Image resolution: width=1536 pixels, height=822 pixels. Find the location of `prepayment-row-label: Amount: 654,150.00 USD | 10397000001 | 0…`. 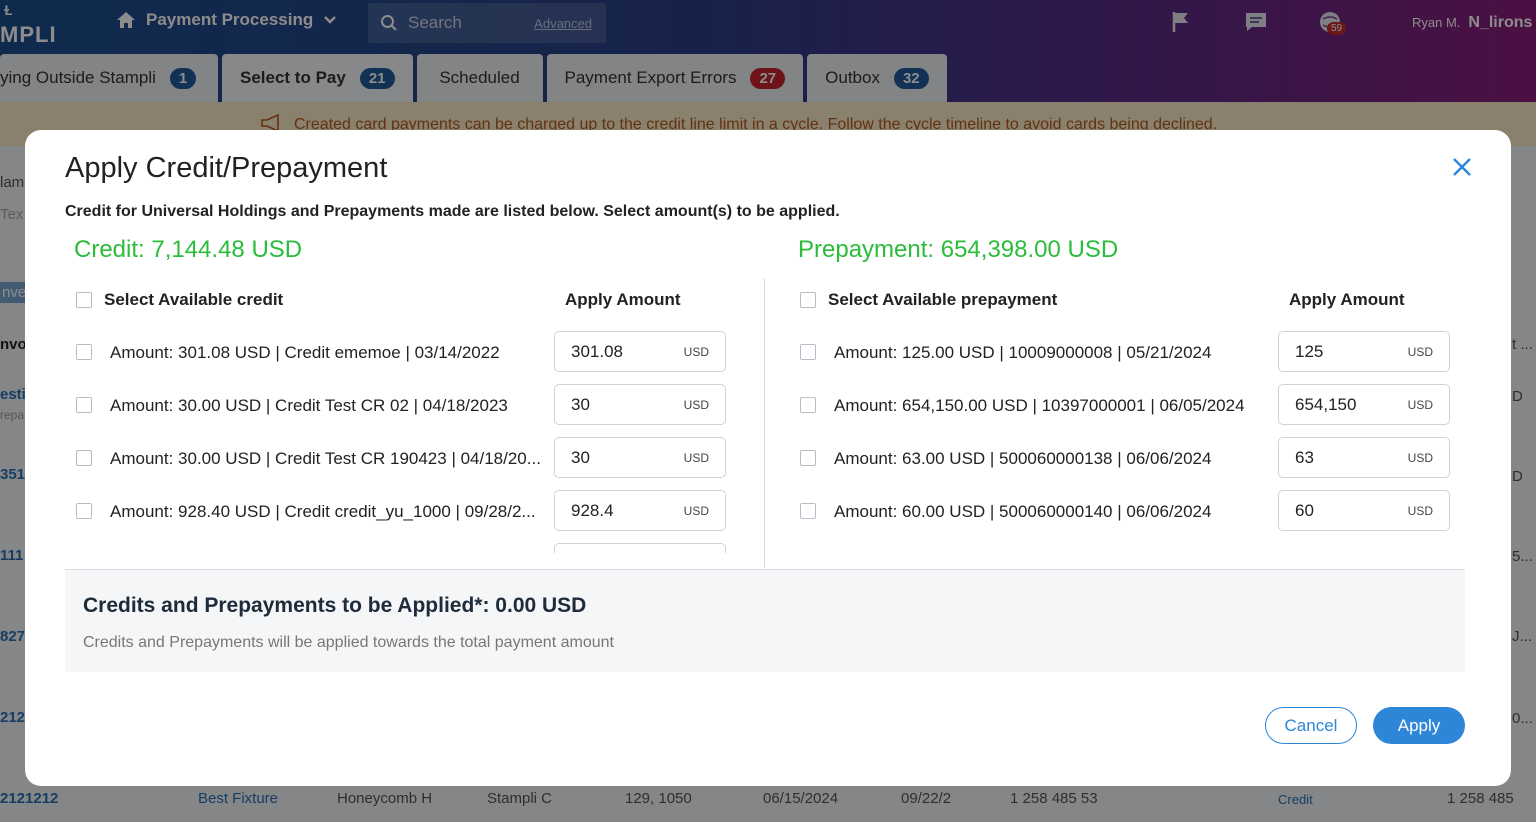

prepayment-row-label: Amount: 654,150.00 USD | 10397000001 | 0… is located at coordinates (1039, 405).